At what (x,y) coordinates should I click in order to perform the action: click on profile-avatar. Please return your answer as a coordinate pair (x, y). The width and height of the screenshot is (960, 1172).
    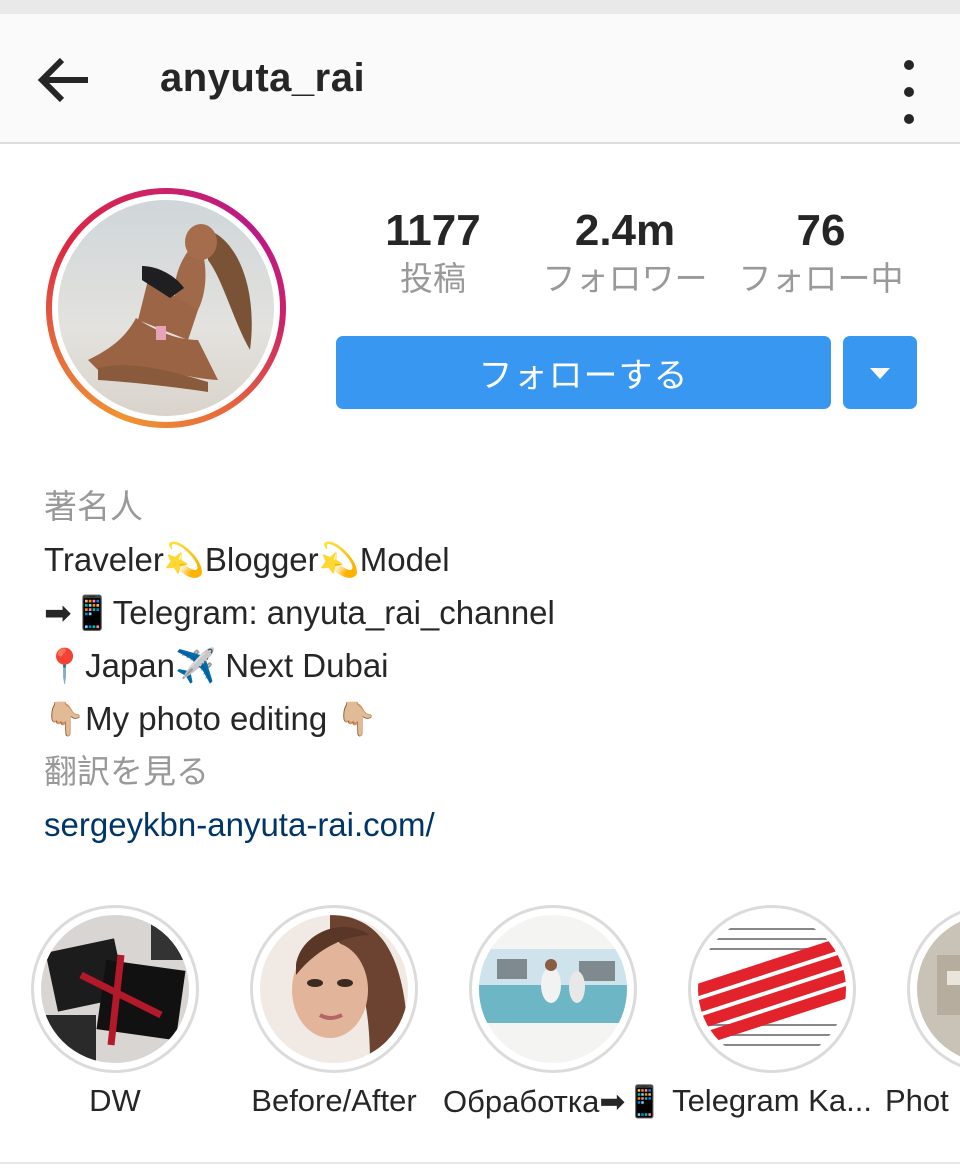
    Looking at the image, I should click on (166, 308).